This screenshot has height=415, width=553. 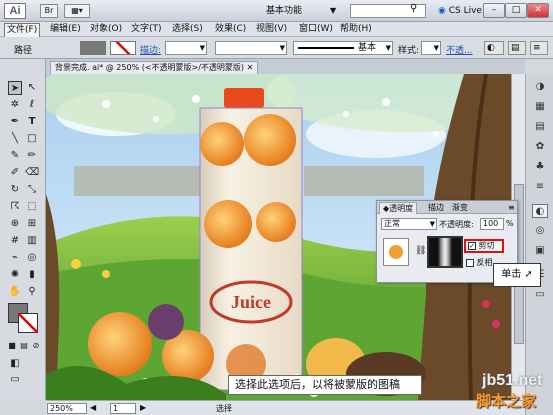 I want to click on stroke-color-swatch, so click(x=123, y=48).